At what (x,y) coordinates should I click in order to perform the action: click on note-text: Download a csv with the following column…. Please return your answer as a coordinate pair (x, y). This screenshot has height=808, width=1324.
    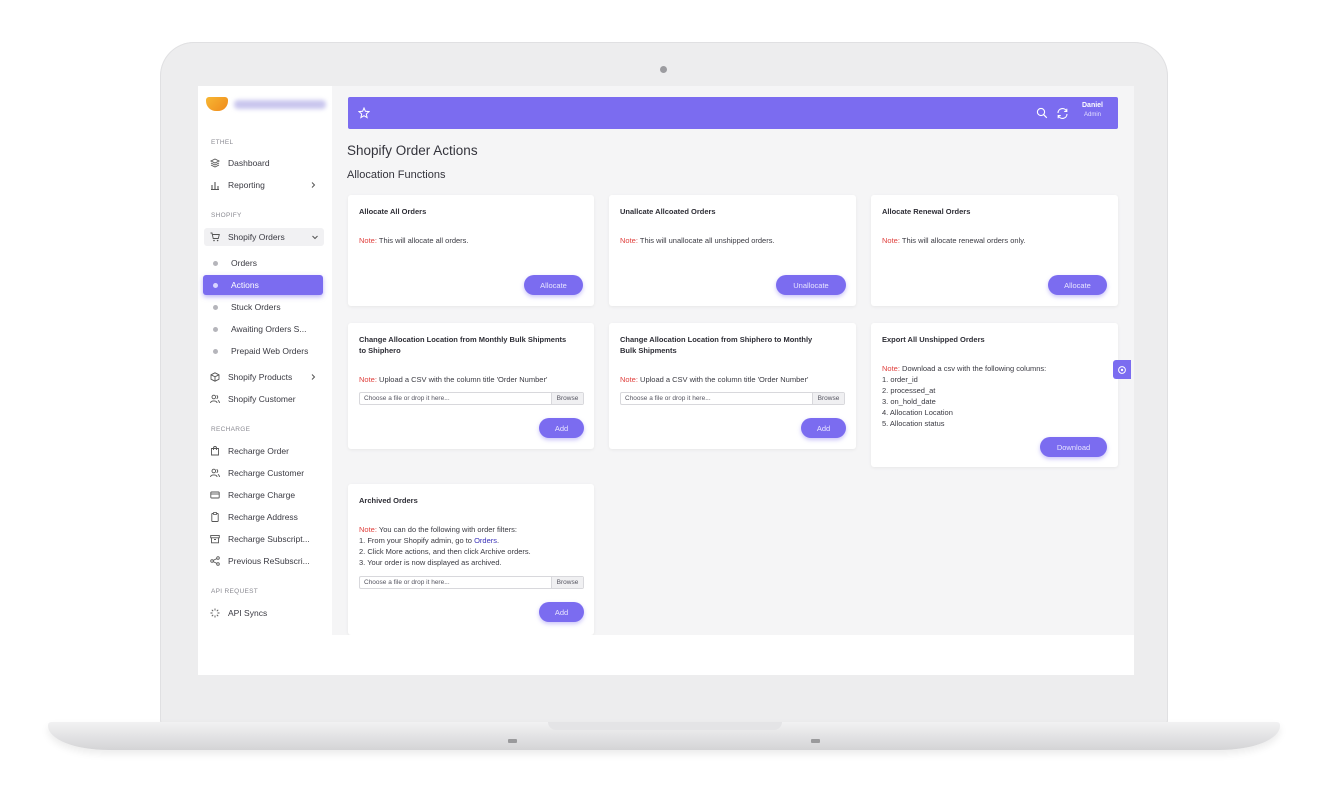
    Looking at the image, I should click on (973, 368).